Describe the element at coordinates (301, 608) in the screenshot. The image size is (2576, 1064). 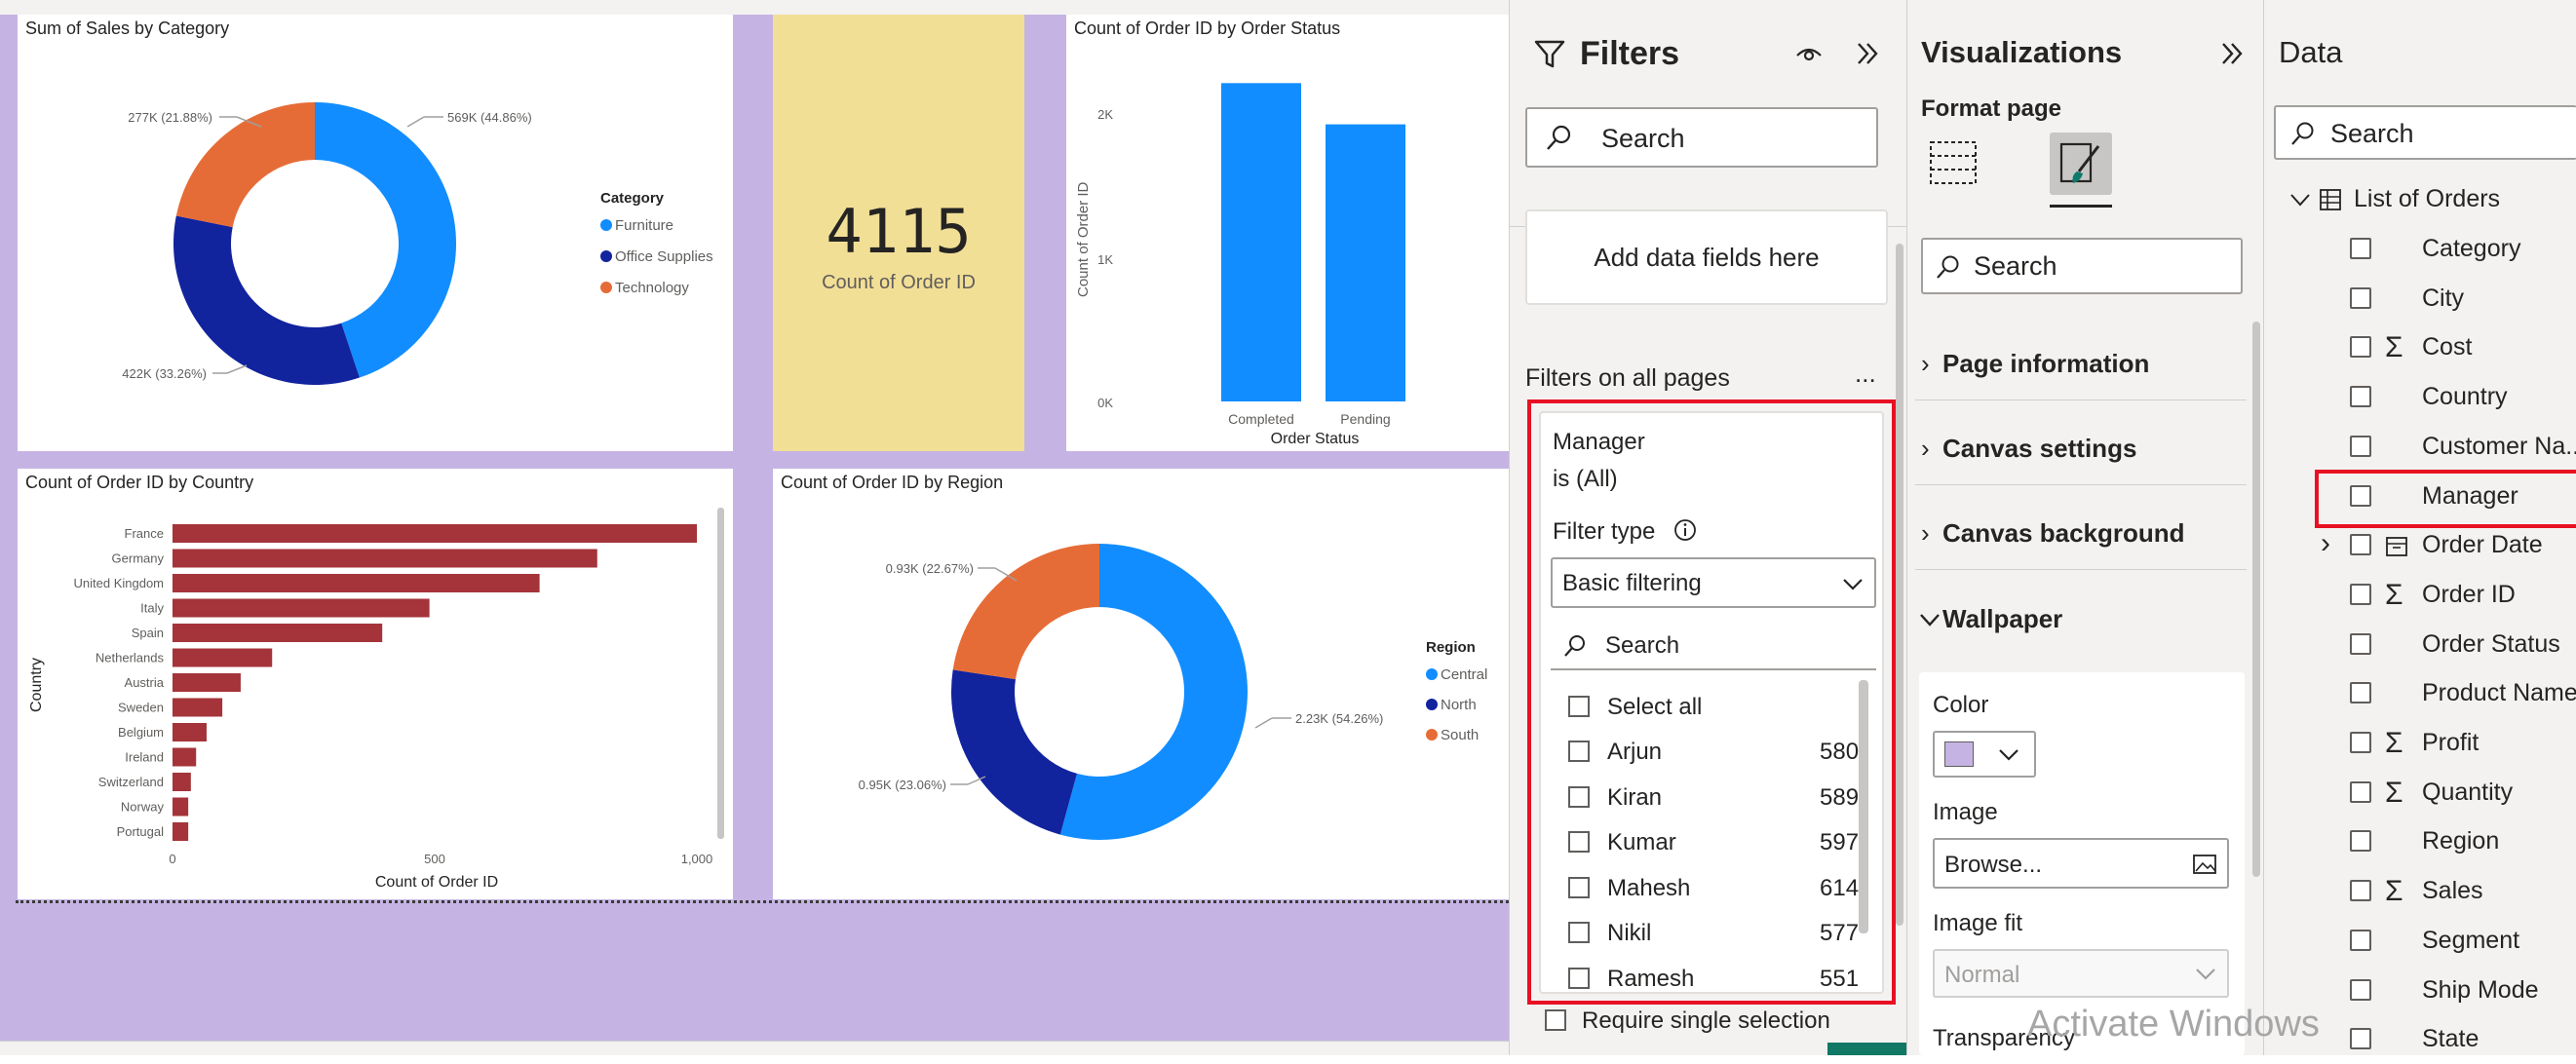
I see `bar-italy` at that location.